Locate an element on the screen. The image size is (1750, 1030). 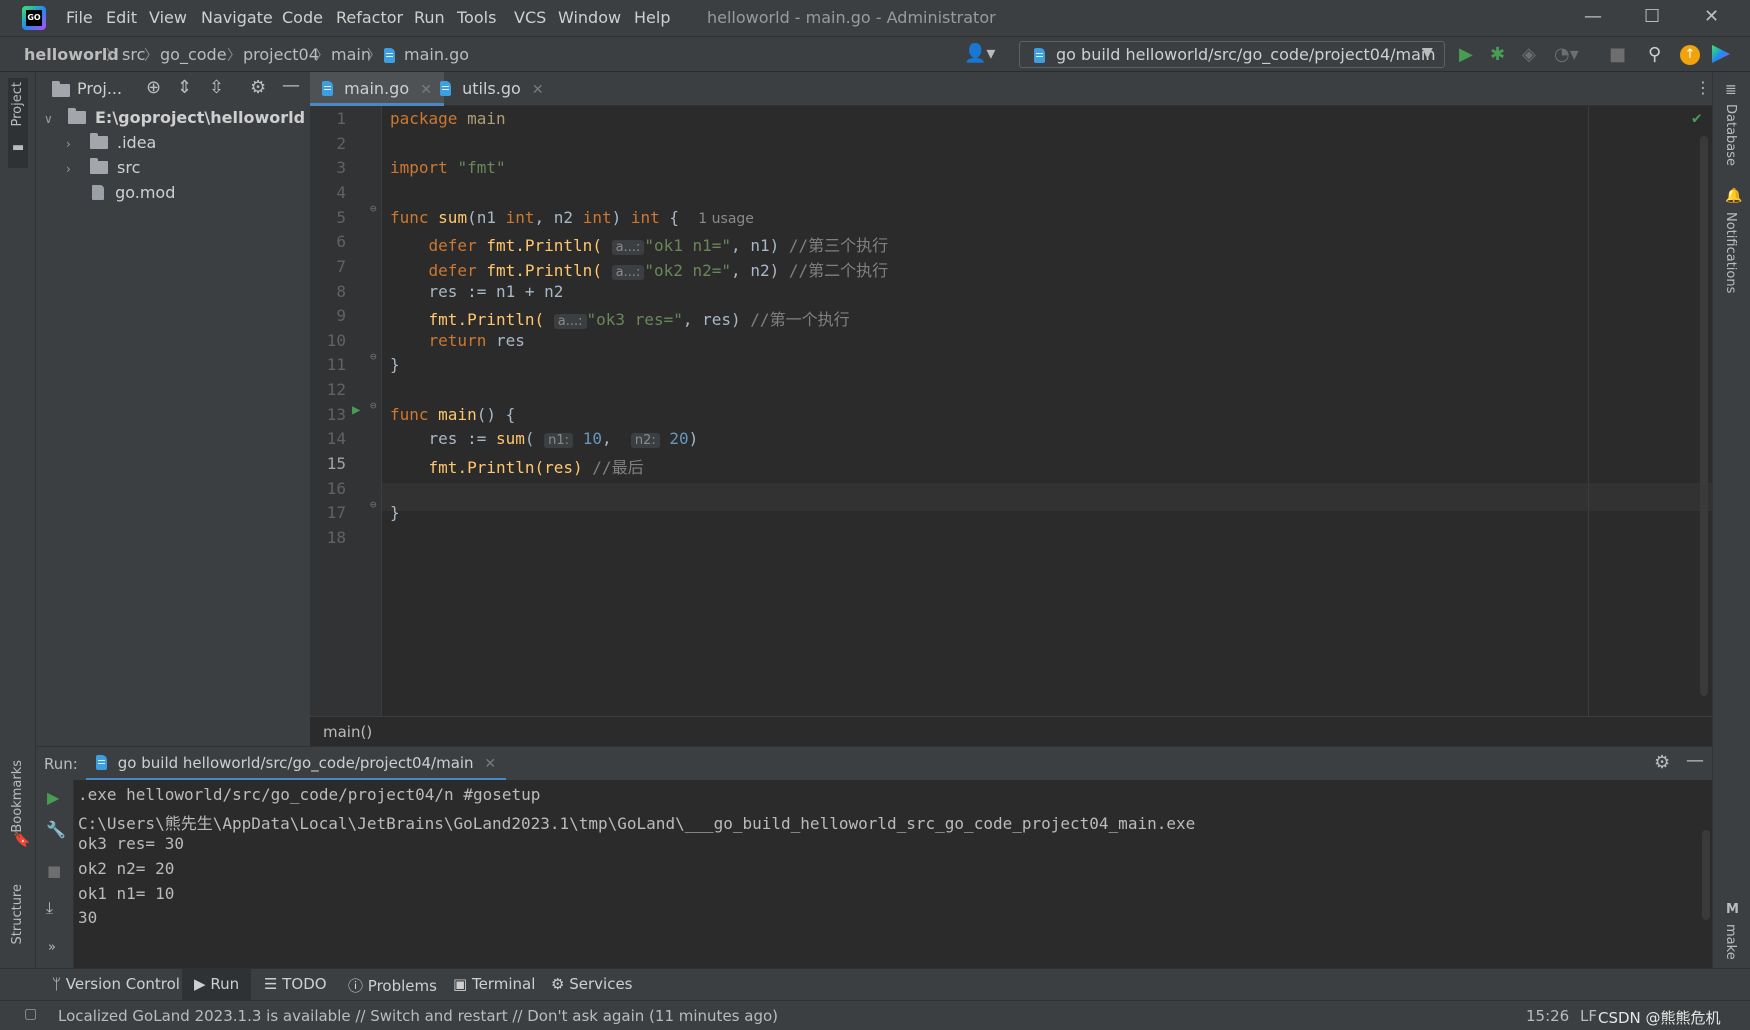
console-line: ok1 n1= 10 is located at coordinates (126, 893).